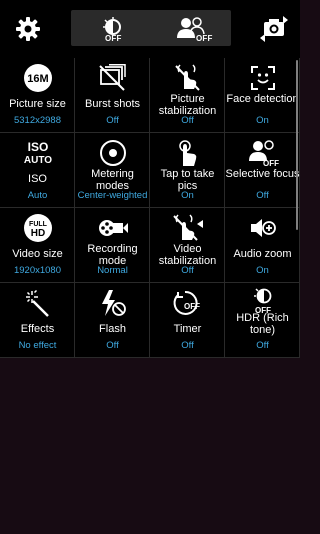 The width and height of the screenshot is (320, 534). What do you see at coordinates (37, 329) in the screenshot?
I see `setting-label: Effects` at bounding box center [37, 329].